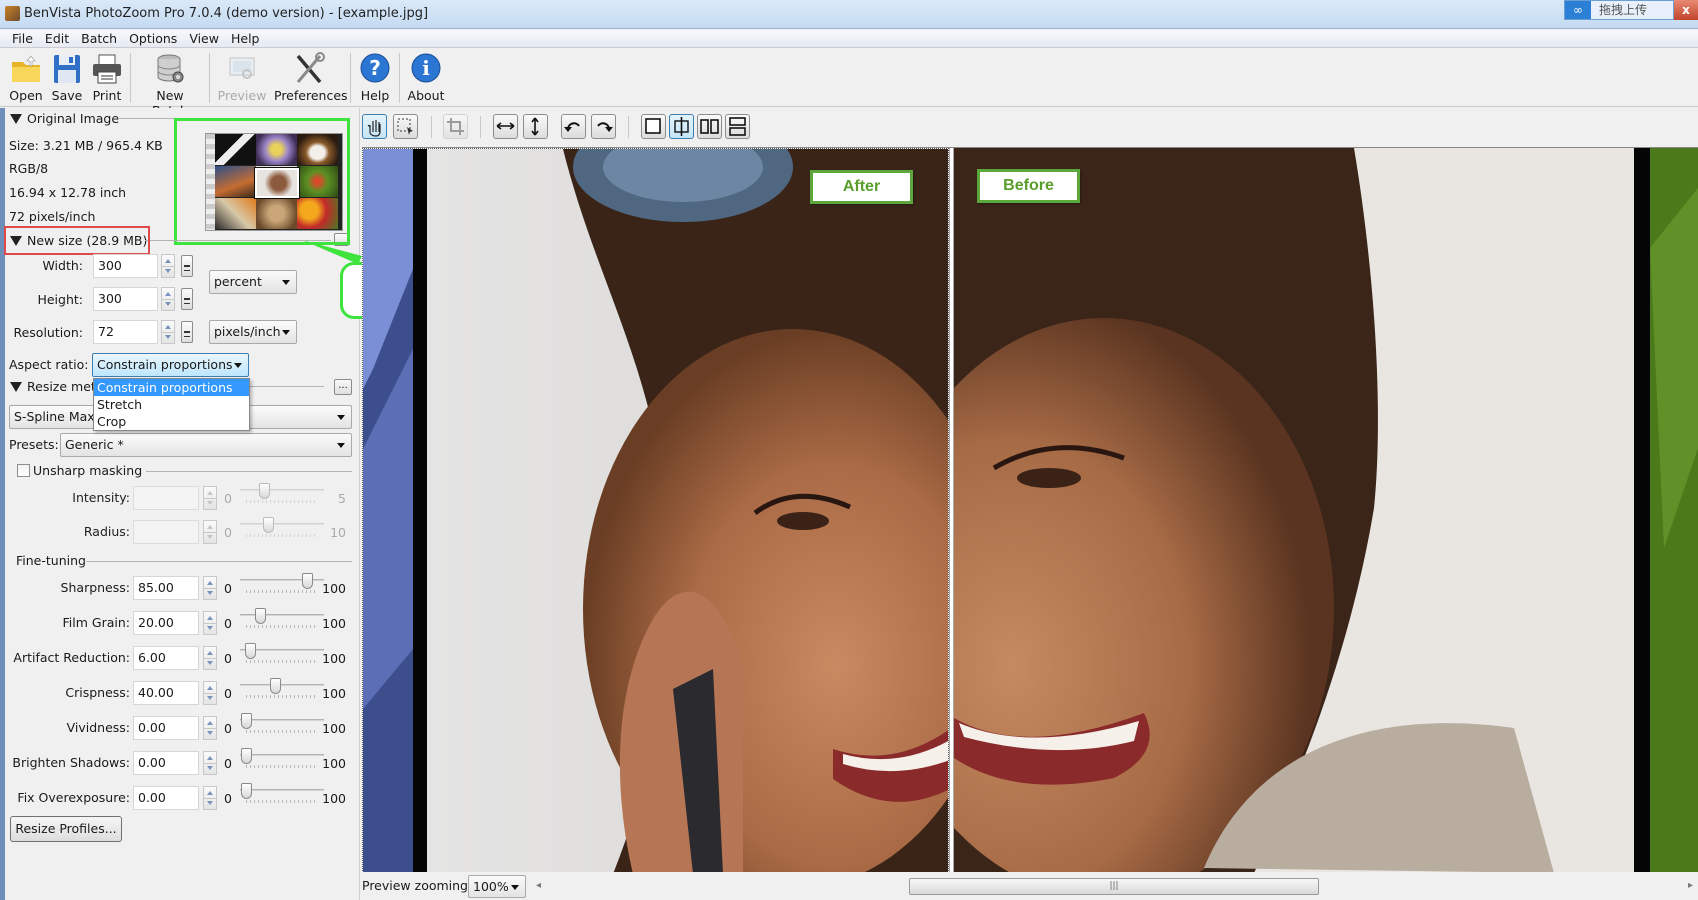  I want to click on aspect-option-constrain: Constrain proportions, so click(171, 387).